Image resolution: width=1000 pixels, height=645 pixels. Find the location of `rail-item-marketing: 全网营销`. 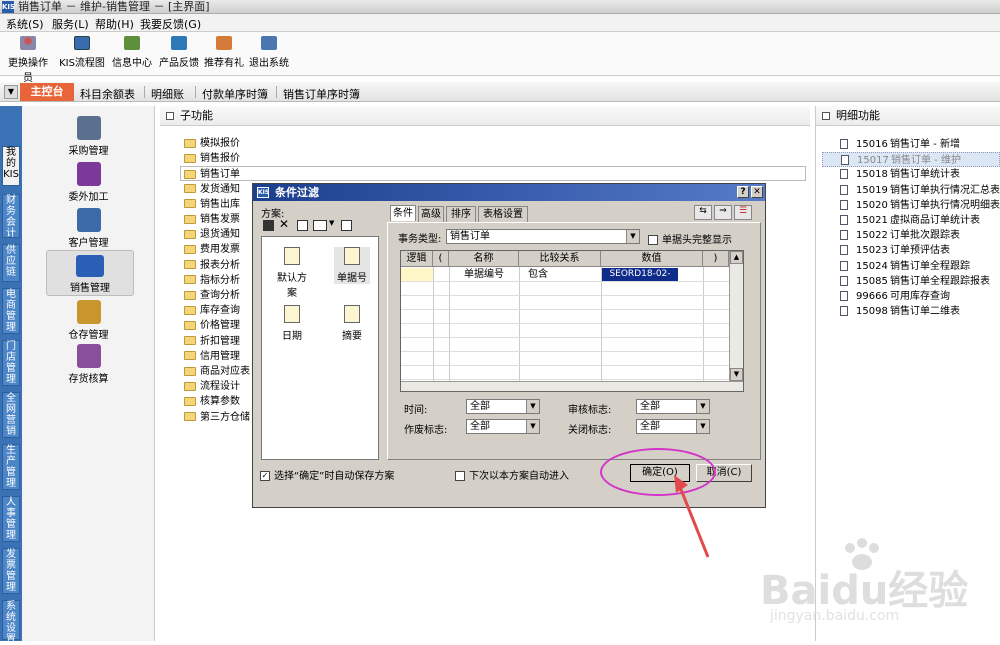

rail-item-marketing: 全网营销 is located at coordinates (11, 415).